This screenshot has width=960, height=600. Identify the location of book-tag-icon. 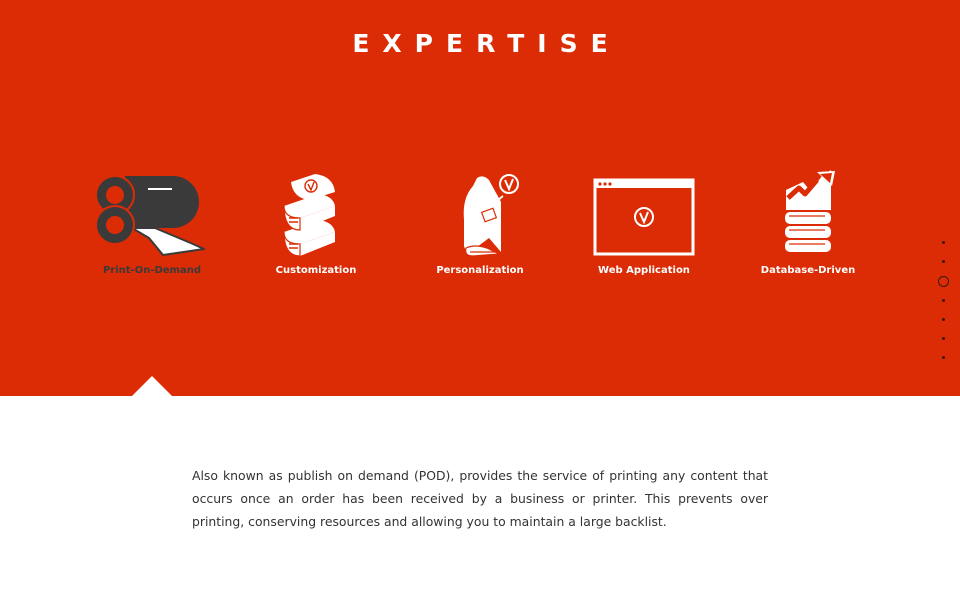
(491, 215).